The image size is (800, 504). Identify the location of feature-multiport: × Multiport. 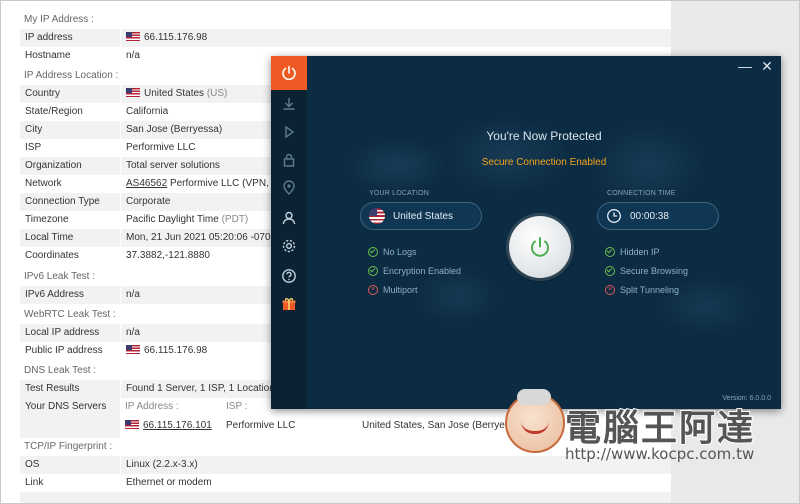
(393, 290).